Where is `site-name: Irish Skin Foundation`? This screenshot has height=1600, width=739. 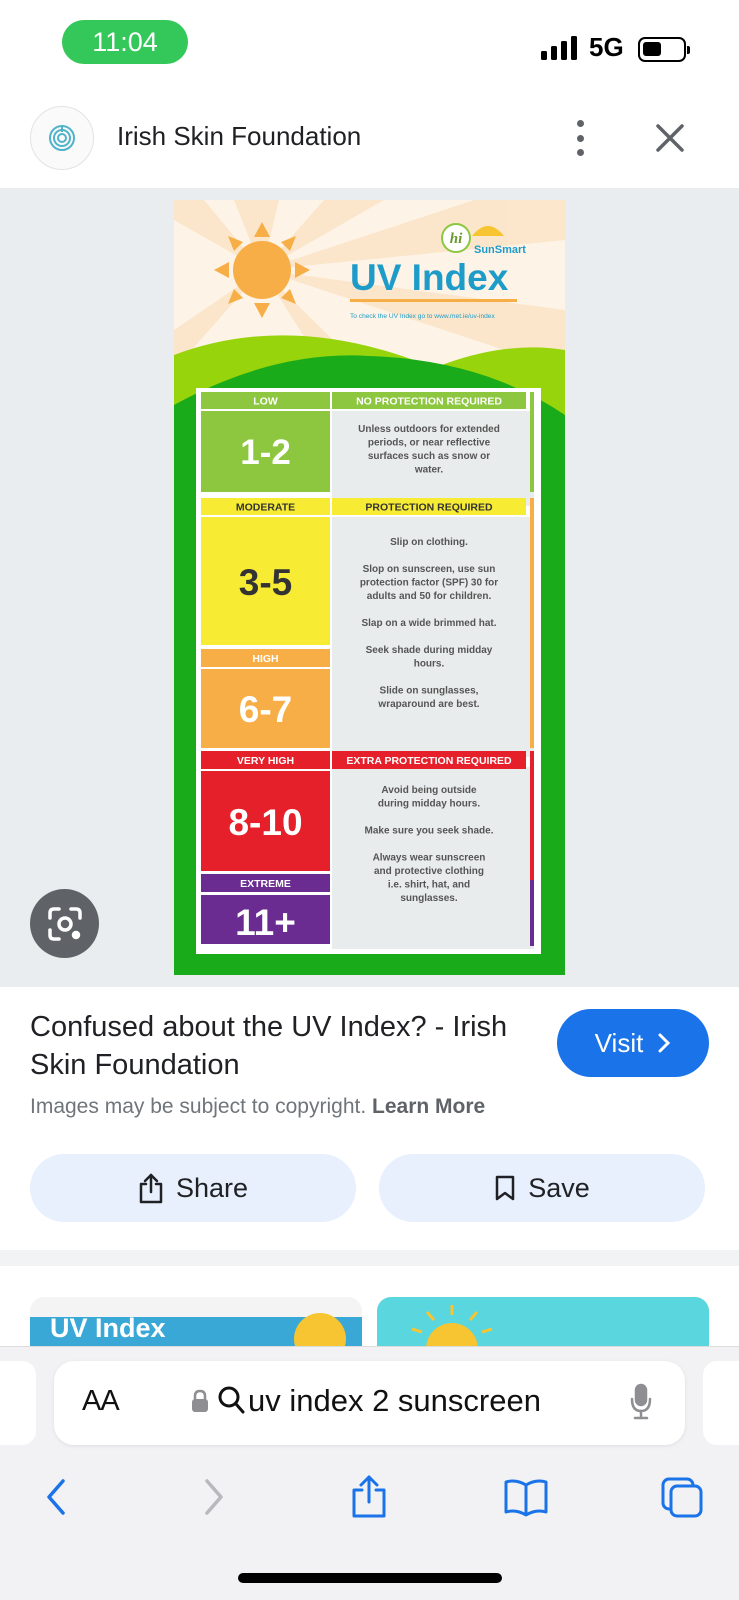 site-name: Irish Skin Foundation is located at coordinates (239, 136).